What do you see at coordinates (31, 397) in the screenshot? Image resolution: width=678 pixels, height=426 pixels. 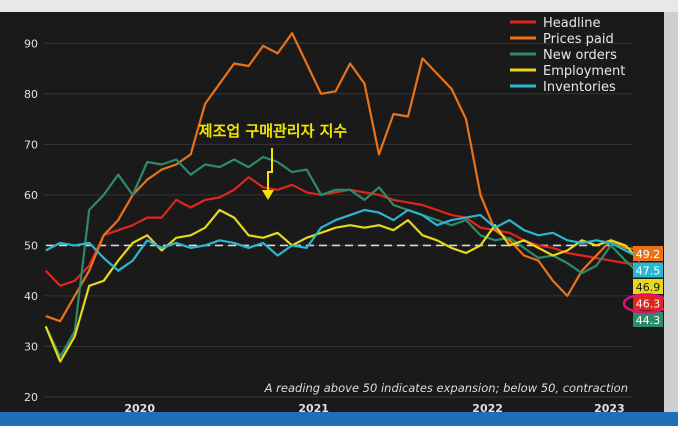 I see `y-tick-label: 20` at bounding box center [31, 397].